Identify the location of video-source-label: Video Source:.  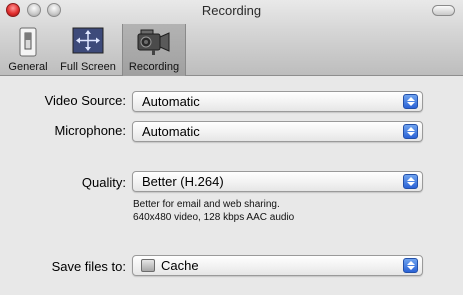
(85, 100).